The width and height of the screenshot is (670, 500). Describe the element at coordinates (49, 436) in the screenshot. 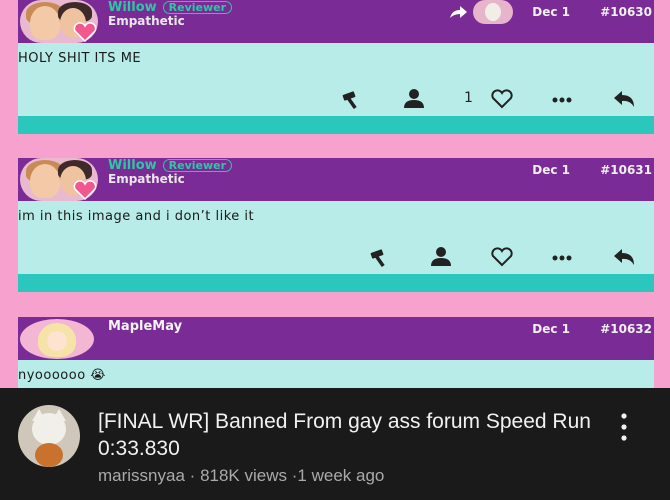

I see `channel-avatar` at that location.